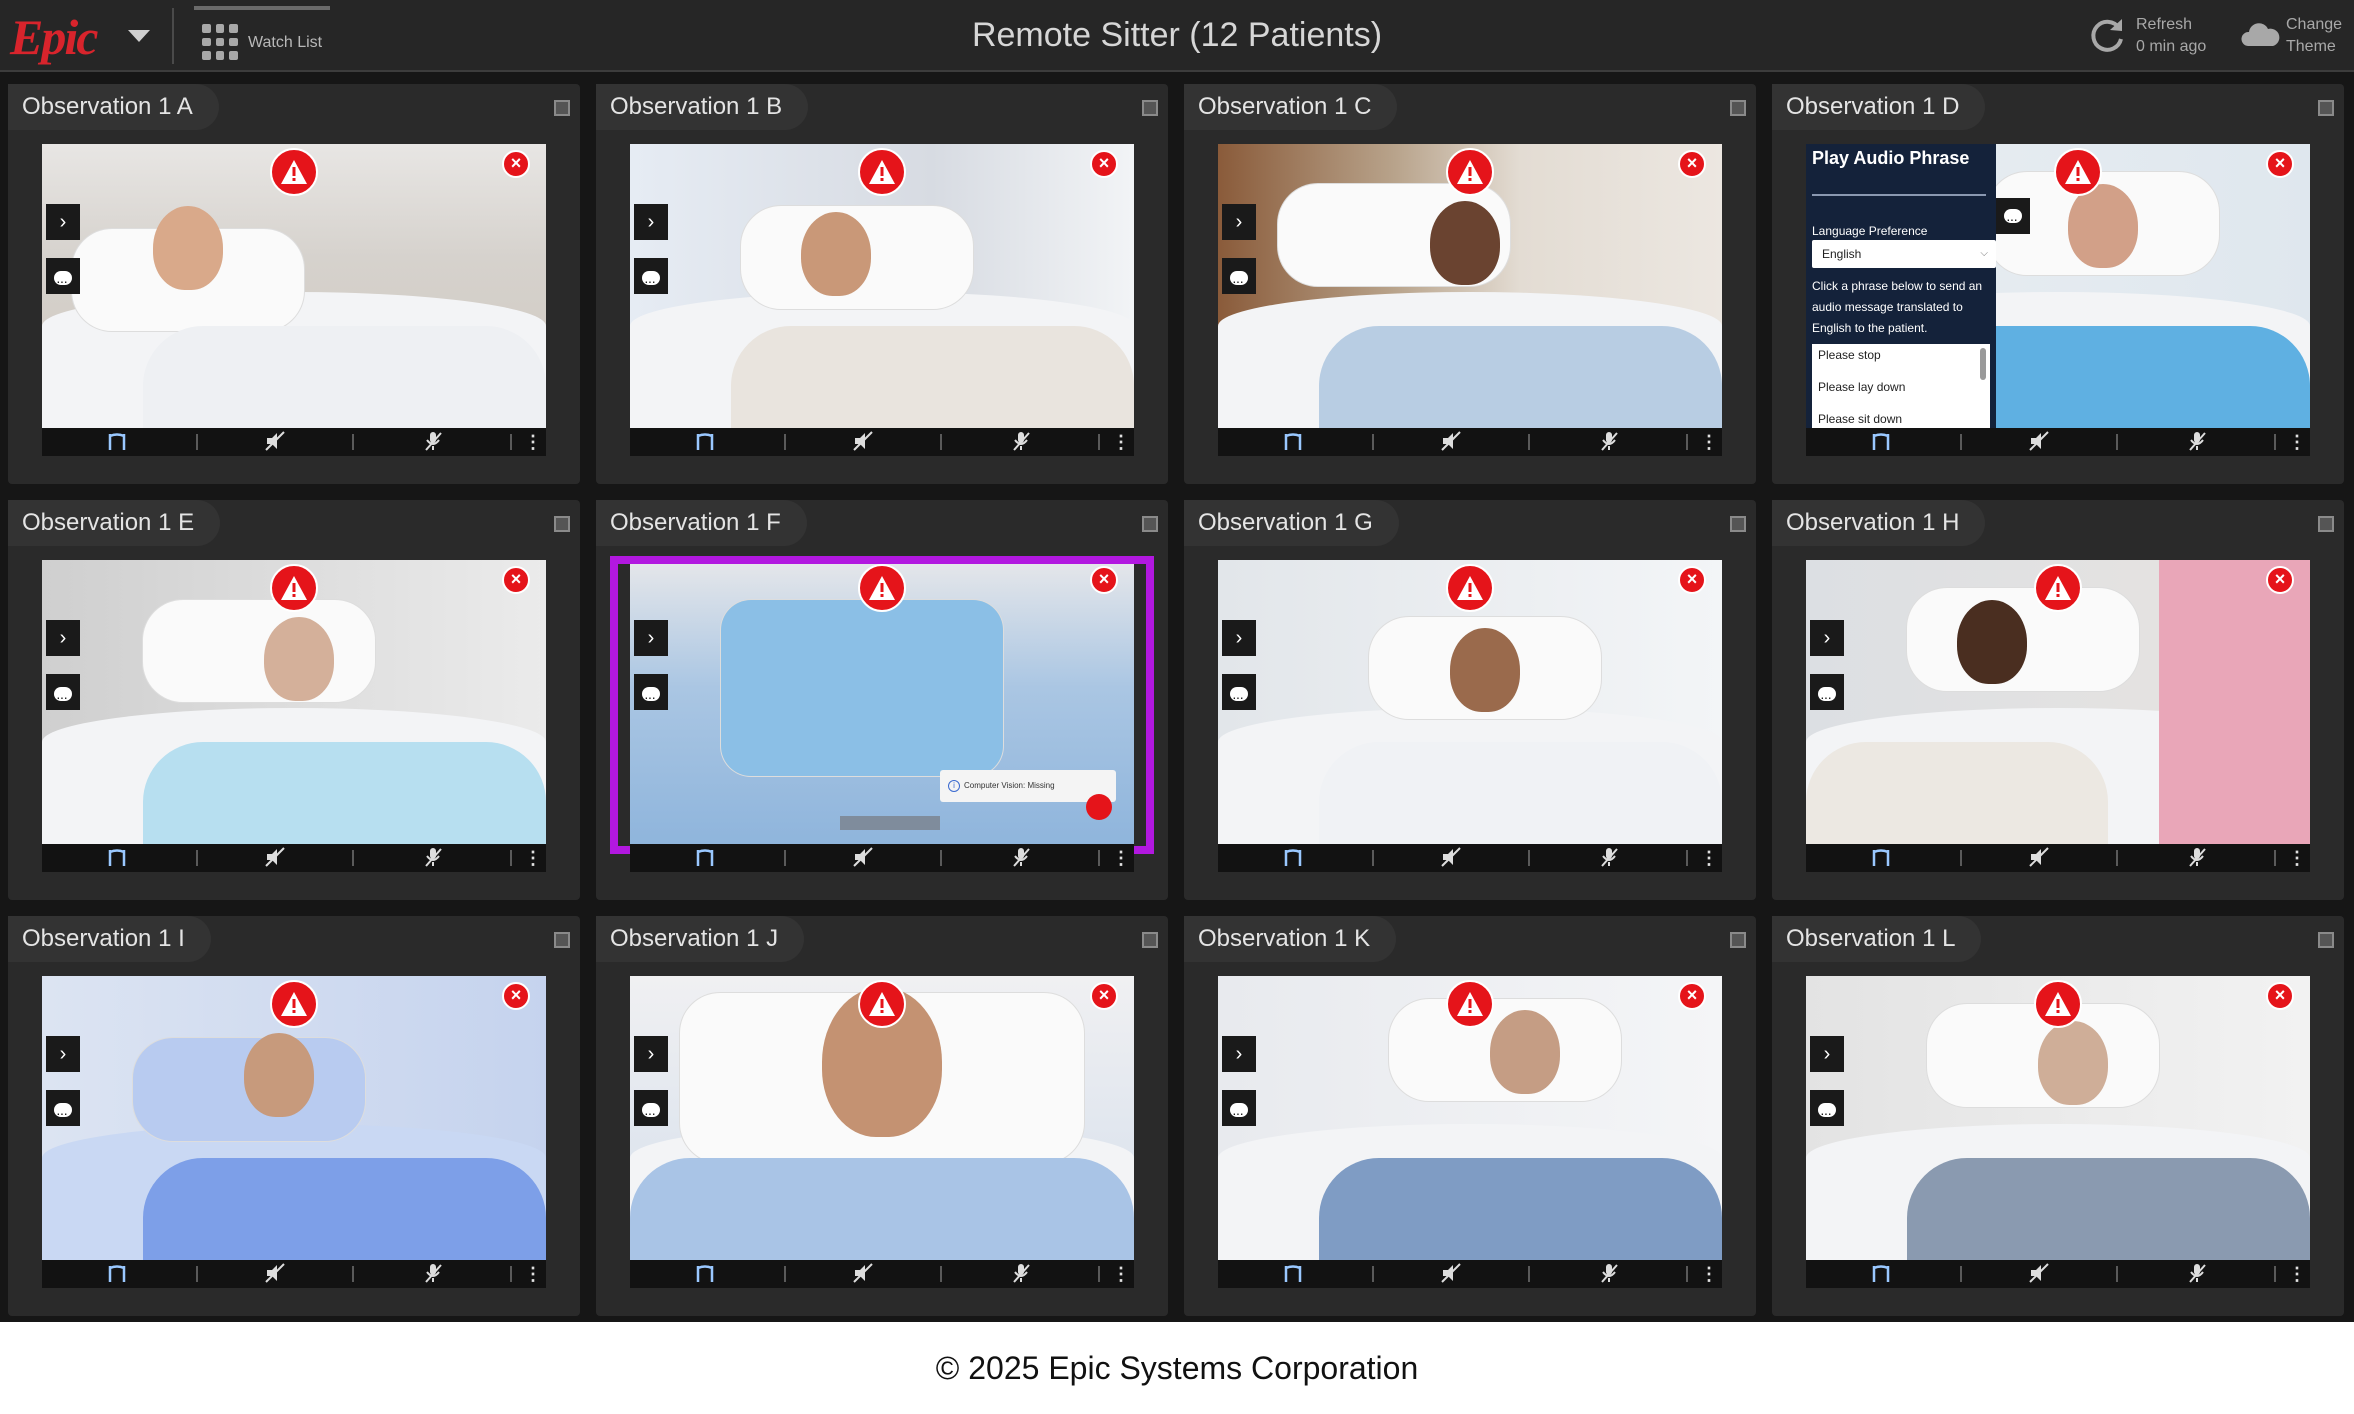  I want to click on refresh-button: Refresh 0 min ago, so click(2161, 38).